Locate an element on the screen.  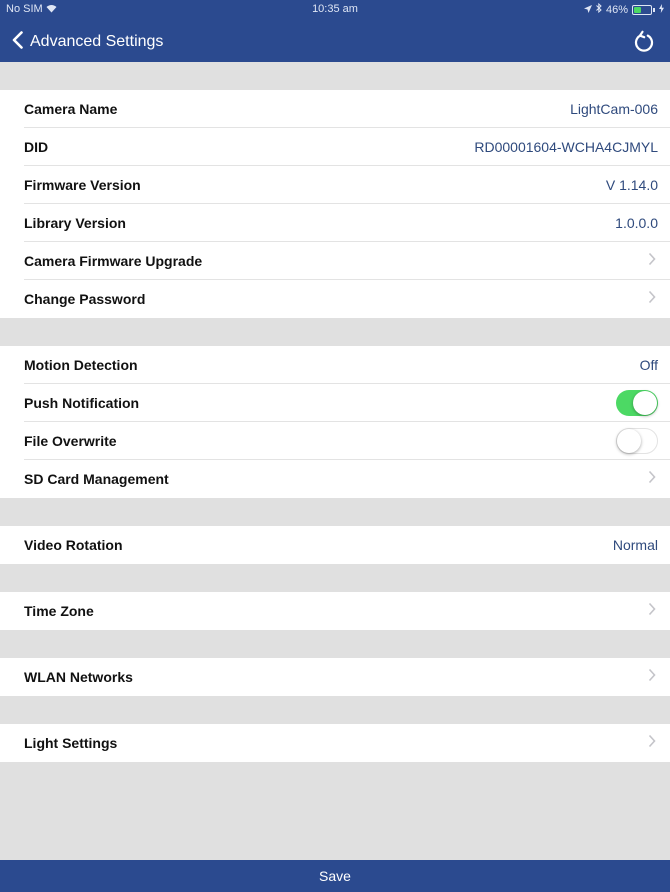
camera-name-label: Camera Name is located at coordinates (71, 109).